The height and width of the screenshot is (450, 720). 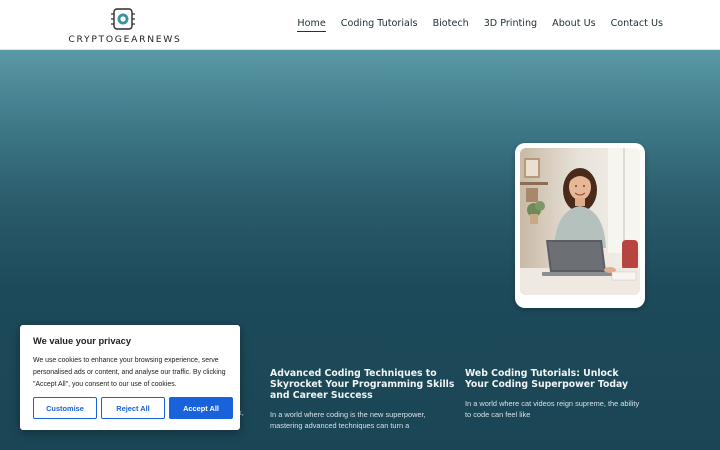 I want to click on nav-3d-printing: 3D Printing, so click(x=510, y=25).